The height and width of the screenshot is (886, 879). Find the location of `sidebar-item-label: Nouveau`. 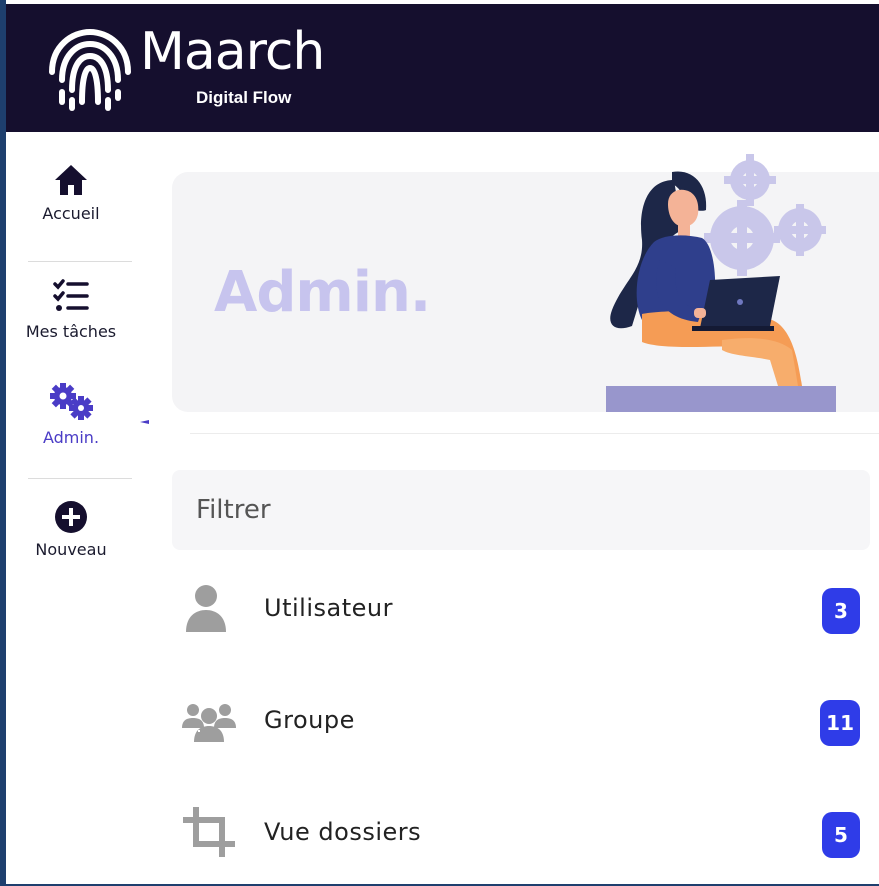

sidebar-item-label: Nouveau is located at coordinates (71, 549).